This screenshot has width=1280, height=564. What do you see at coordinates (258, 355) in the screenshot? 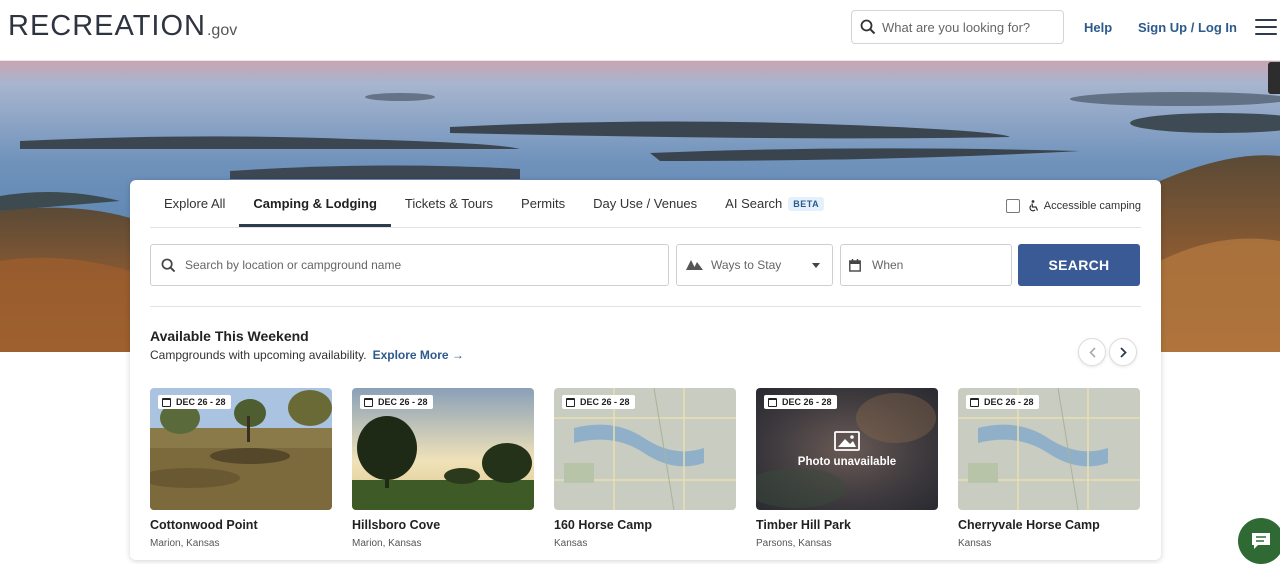
I see `available-subtitle-text: Campgrounds with upcoming availability.` at bounding box center [258, 355].